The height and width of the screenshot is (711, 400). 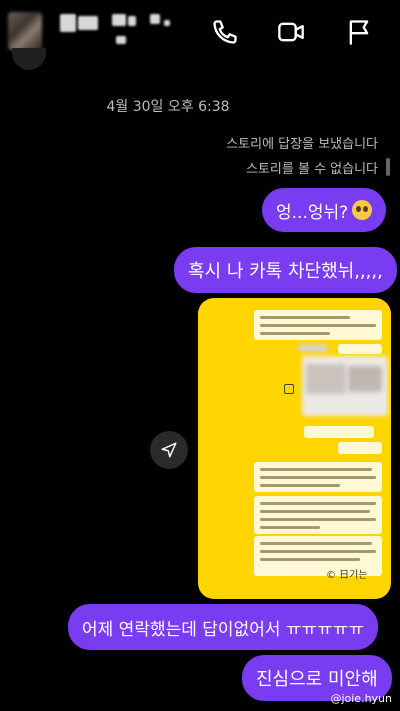 What do you see at coordinates (362, 210) in the screenshot?
I see `pleading-face-icon` at bounding box center [362, 210].